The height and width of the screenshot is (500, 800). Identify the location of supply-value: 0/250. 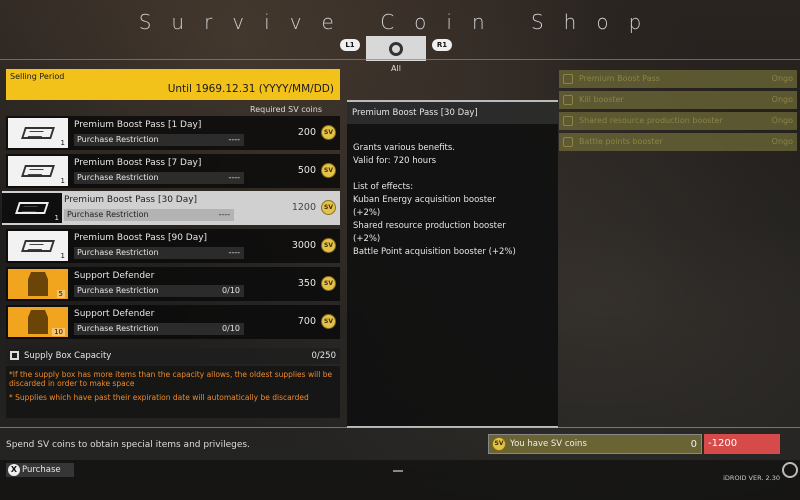
(324, 356).